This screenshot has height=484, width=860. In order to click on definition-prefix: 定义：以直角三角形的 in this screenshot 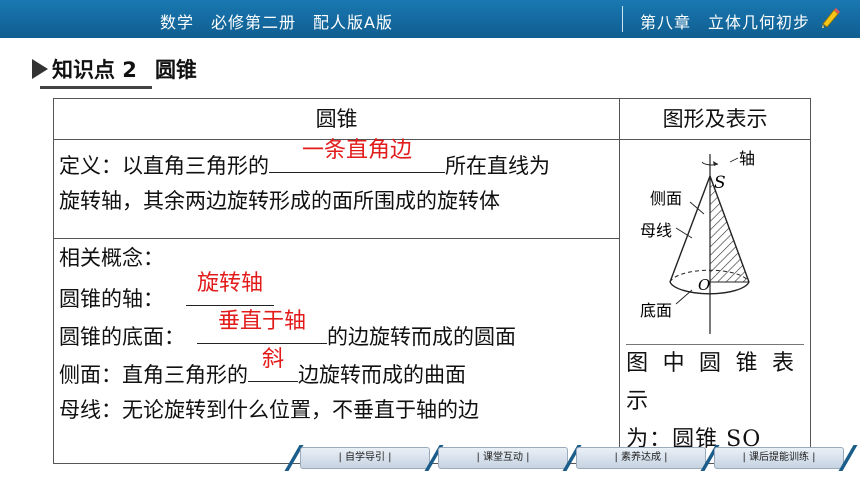, I will do `click(164, 166)`.